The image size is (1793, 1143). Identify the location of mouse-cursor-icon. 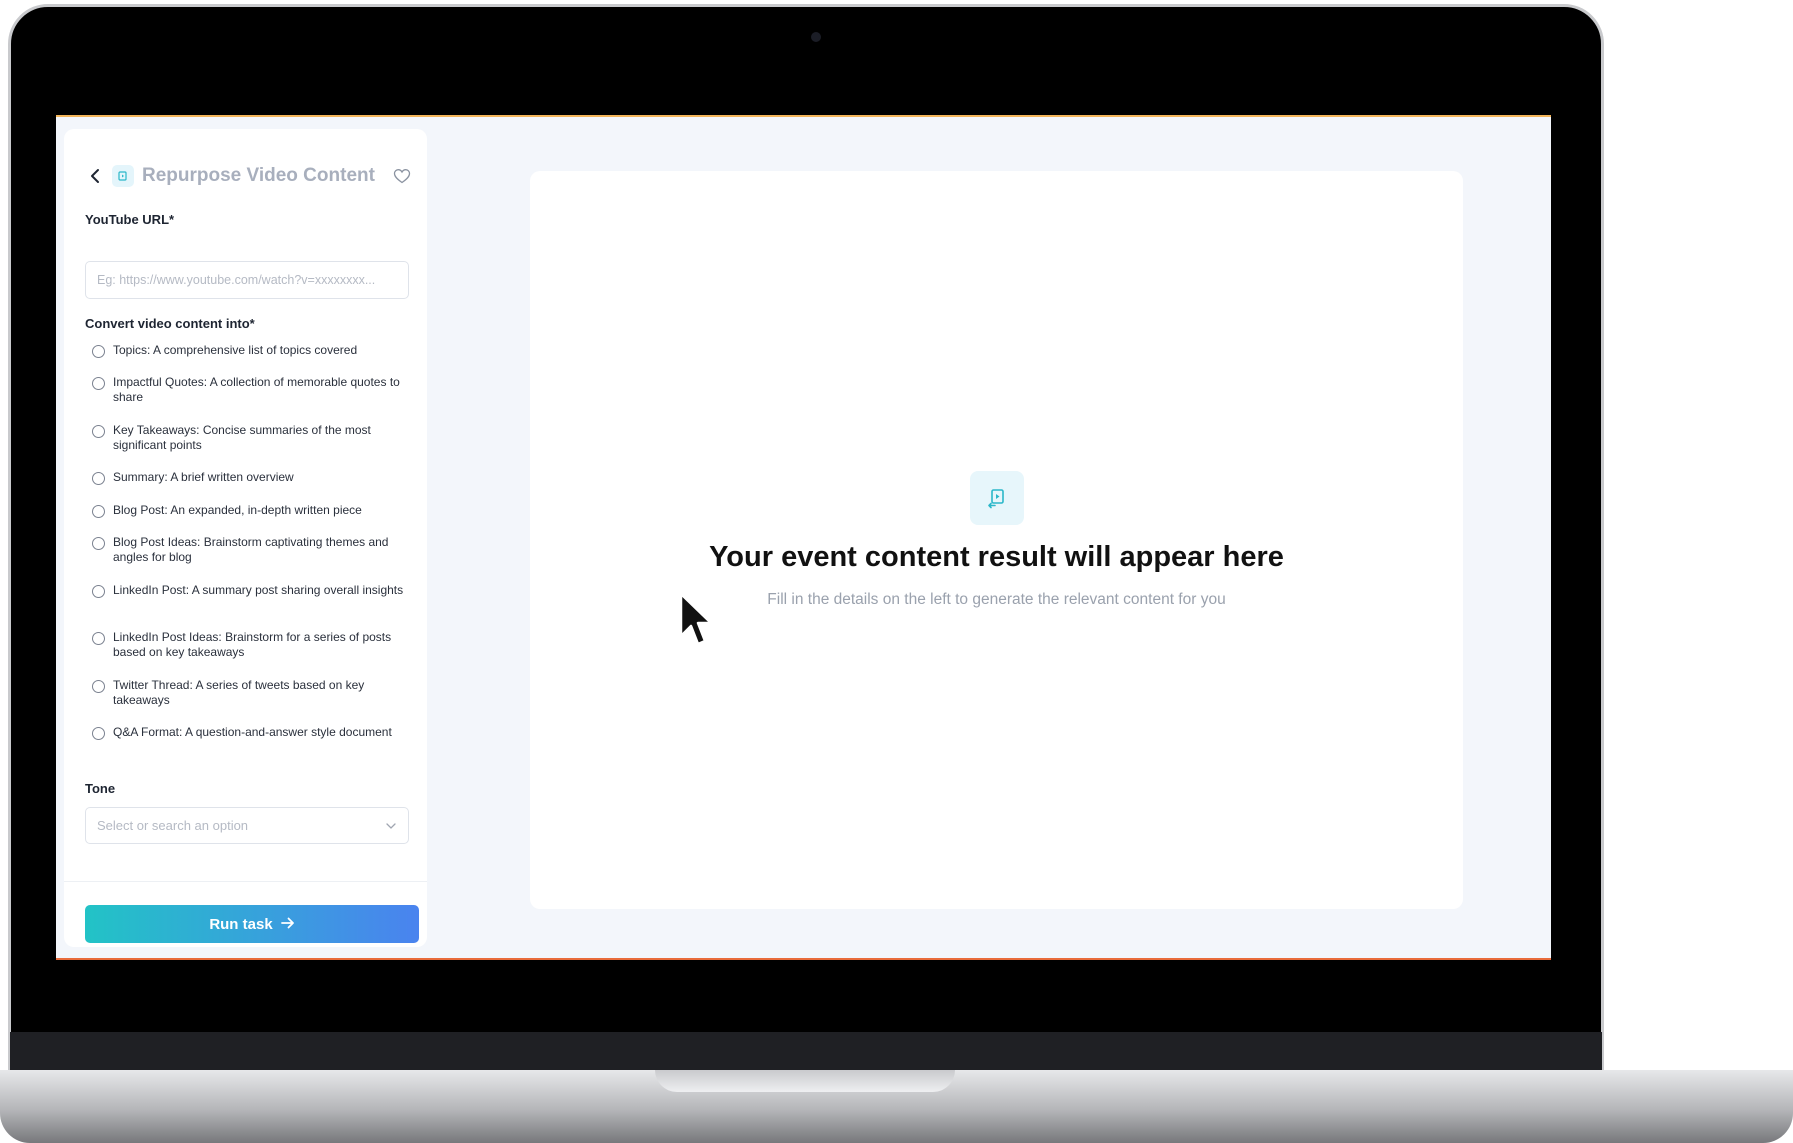
(696, 619).